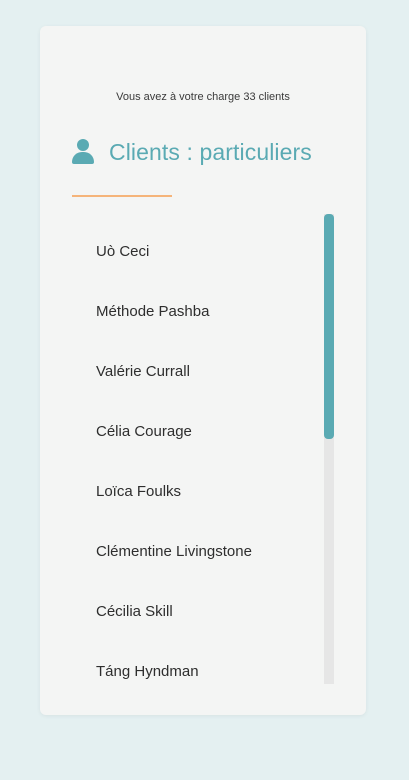 The image size is (409, 780). What do you see at coordinates (329, 449) in the screenshot?
I see `scrollbar-track` at bounding box center [329, 449].